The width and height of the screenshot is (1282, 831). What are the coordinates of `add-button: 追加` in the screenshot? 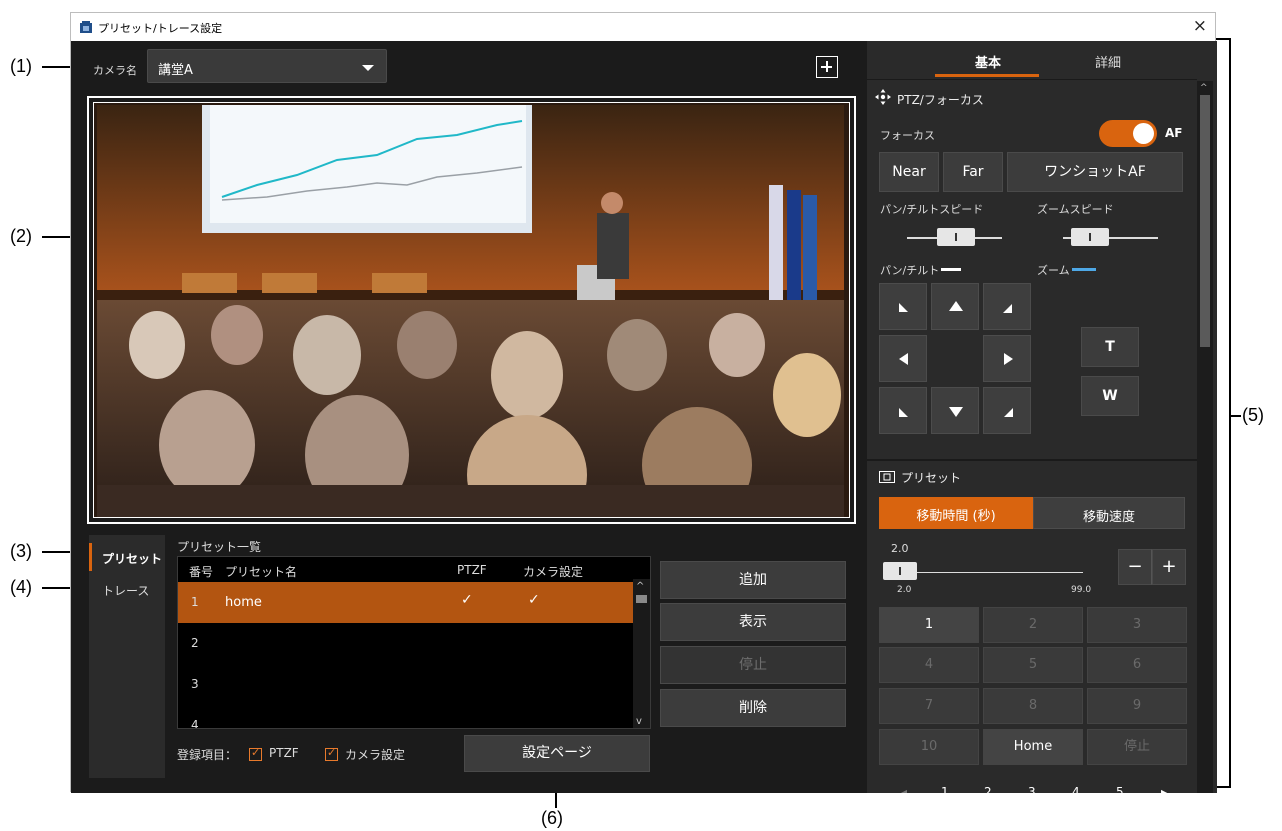 It's located at (753, 580).